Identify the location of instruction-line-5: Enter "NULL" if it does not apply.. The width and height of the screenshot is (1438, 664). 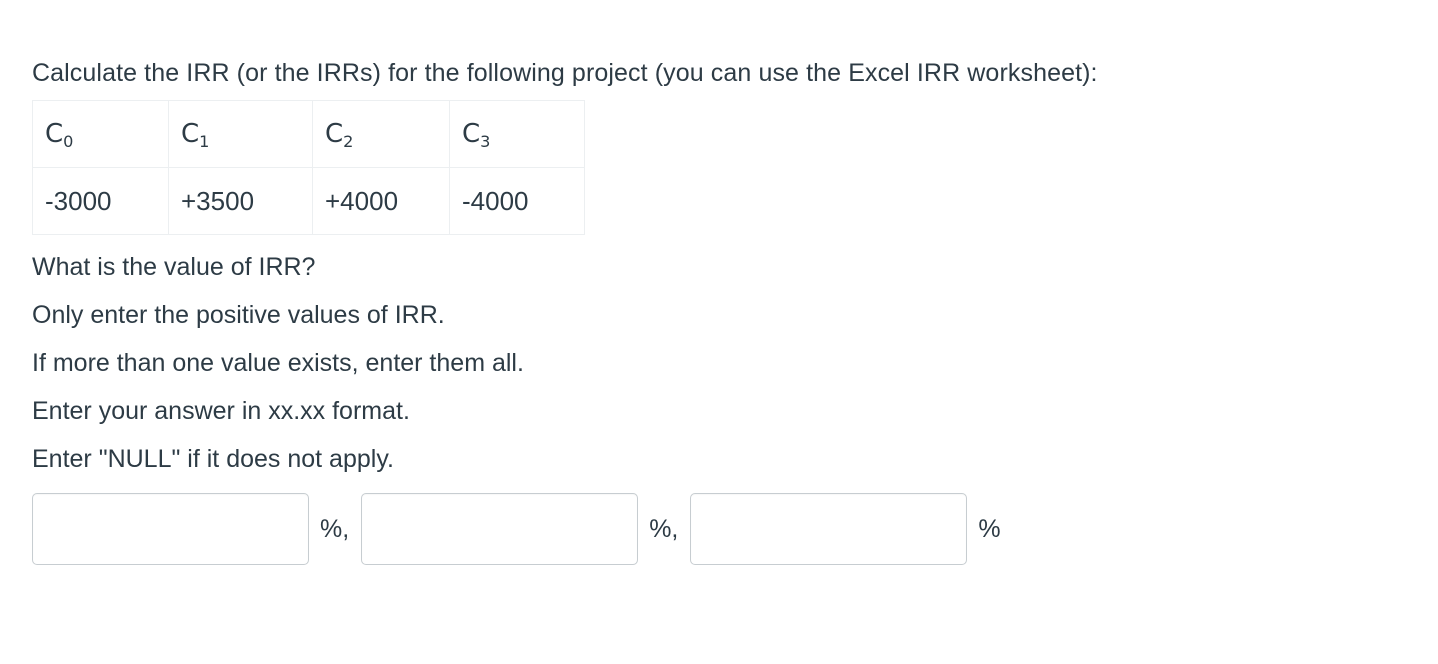
(213, 459).